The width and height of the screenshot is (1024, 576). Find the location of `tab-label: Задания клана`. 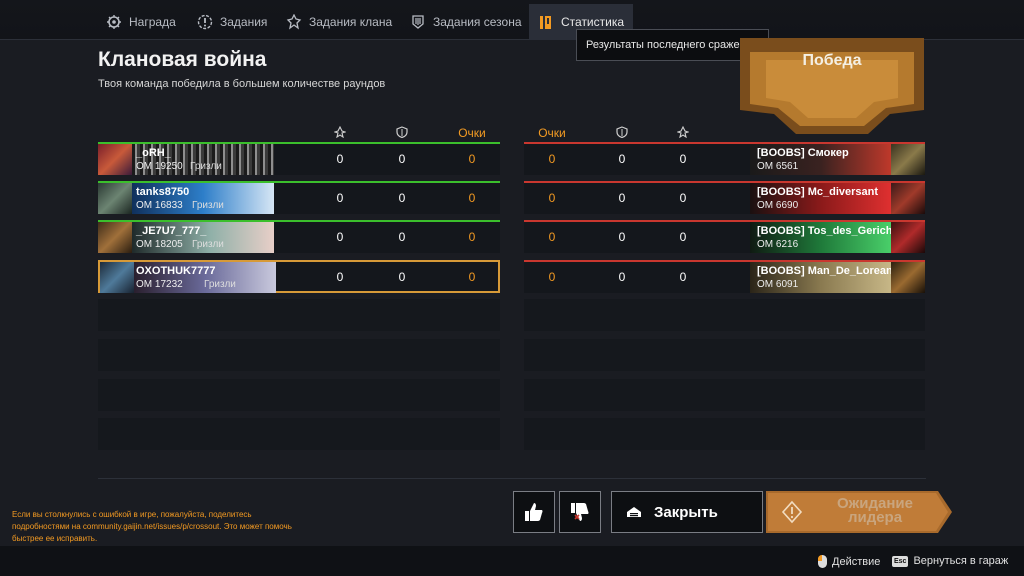

tab-label: Задания клана is located at coordinates (351, 22).